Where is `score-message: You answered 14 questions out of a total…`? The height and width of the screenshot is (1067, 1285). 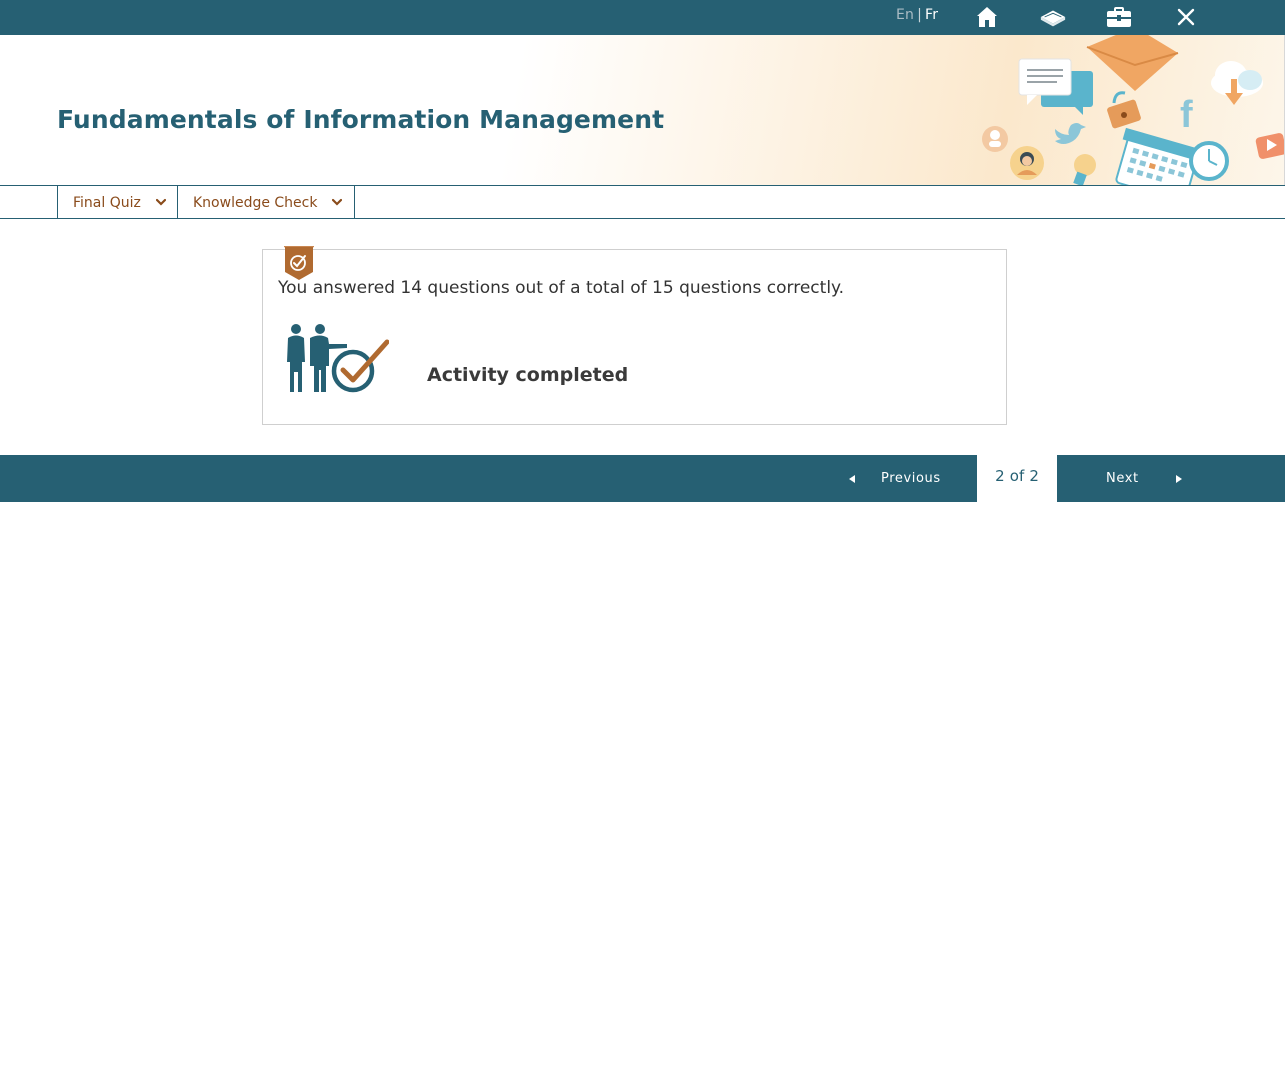 score-message: You answered 14 questions out of a total… is located at coordinates (561, 288).